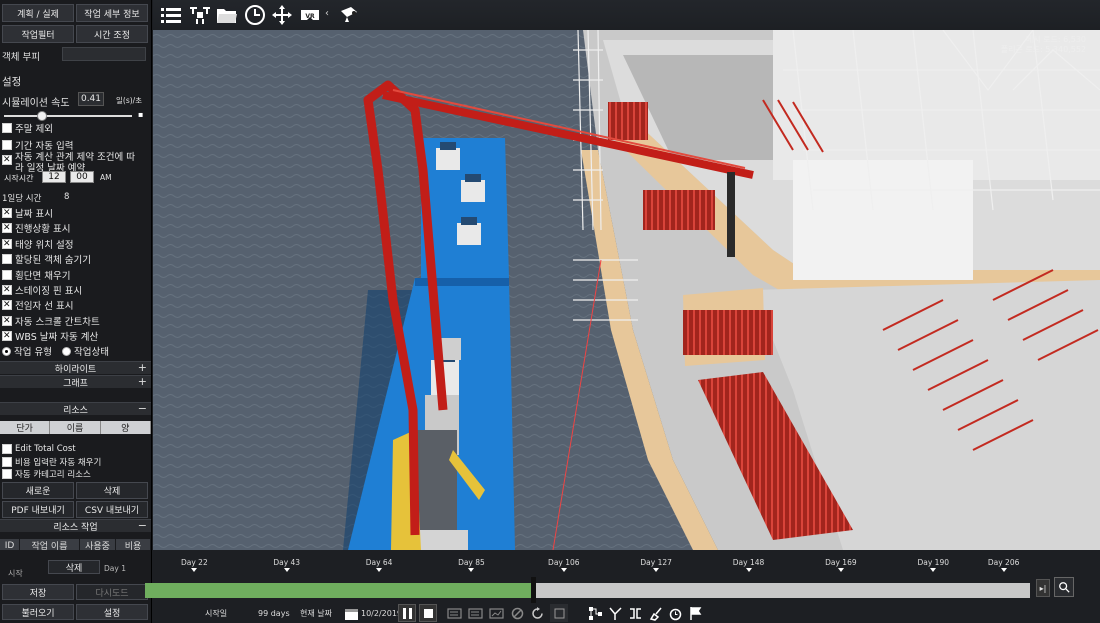 This screenshot has height=623, width=1100. Describe the element at coordinates (6, 351) in the screenshot. I see `radio-task-type` at that location.